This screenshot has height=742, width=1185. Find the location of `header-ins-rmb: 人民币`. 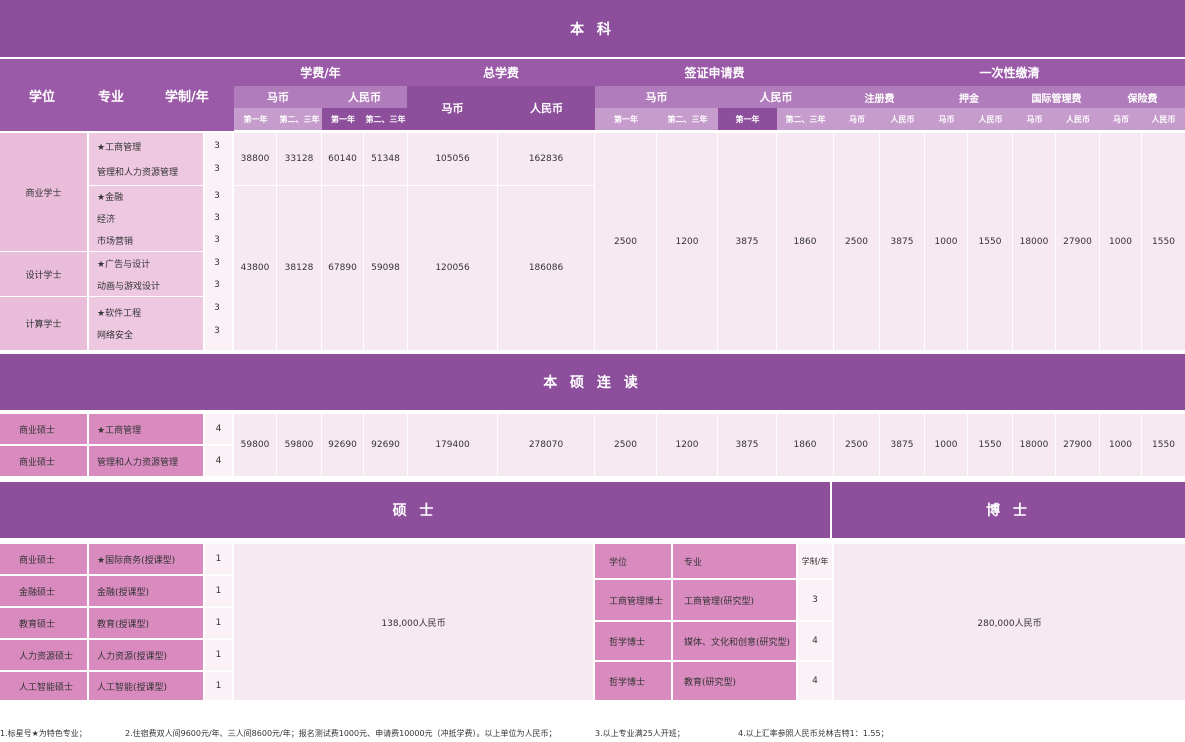

header-ins-rmb: 人民币 is located at coordinates (1163, 119).